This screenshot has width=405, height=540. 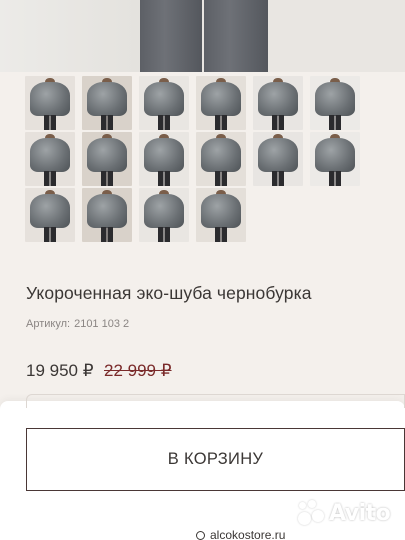 What do you see at coordinates (311, 513) in the screenshot?
I see `avito-logo-icon` at bounding box center [311, 513].